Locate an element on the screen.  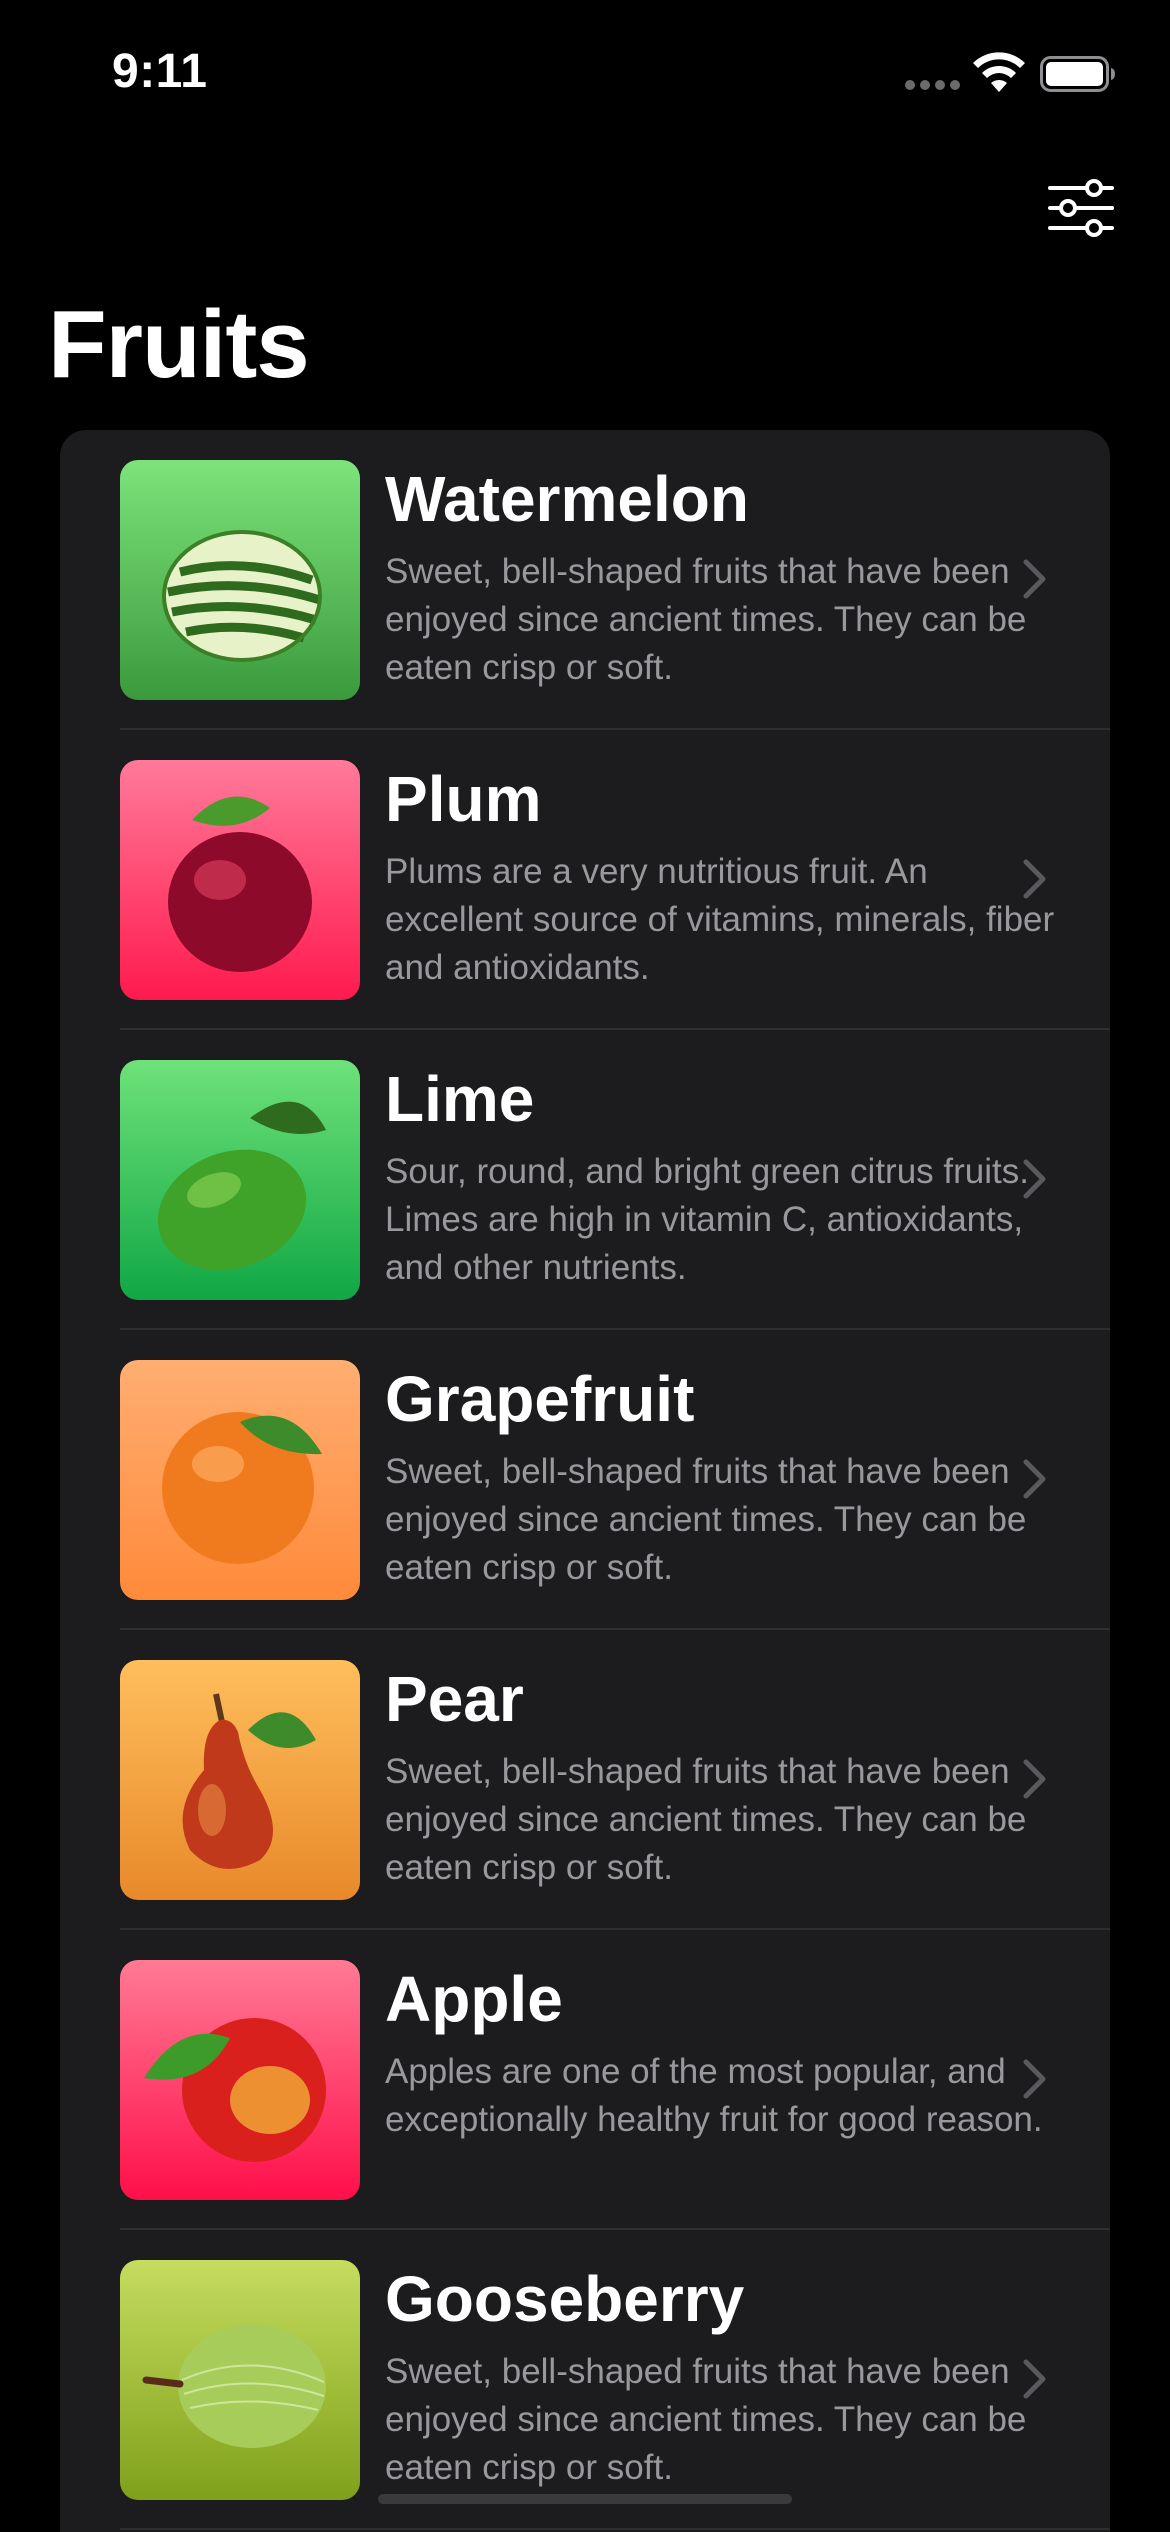
wifi-icon is located at coordinates (999, 73).